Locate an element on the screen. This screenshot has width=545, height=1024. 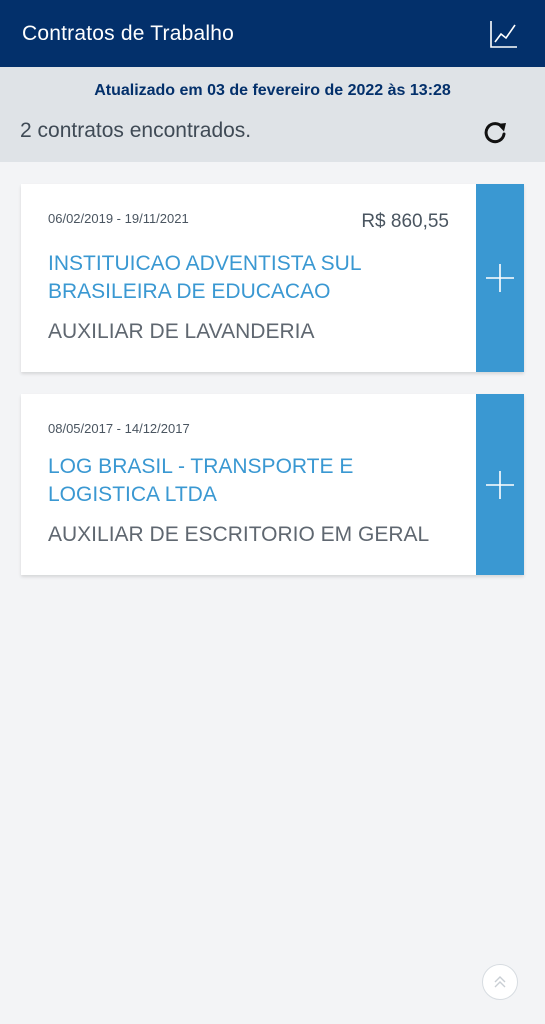
contracts-count: 2 contratos encontrados. is located at coordinates (136, 130).